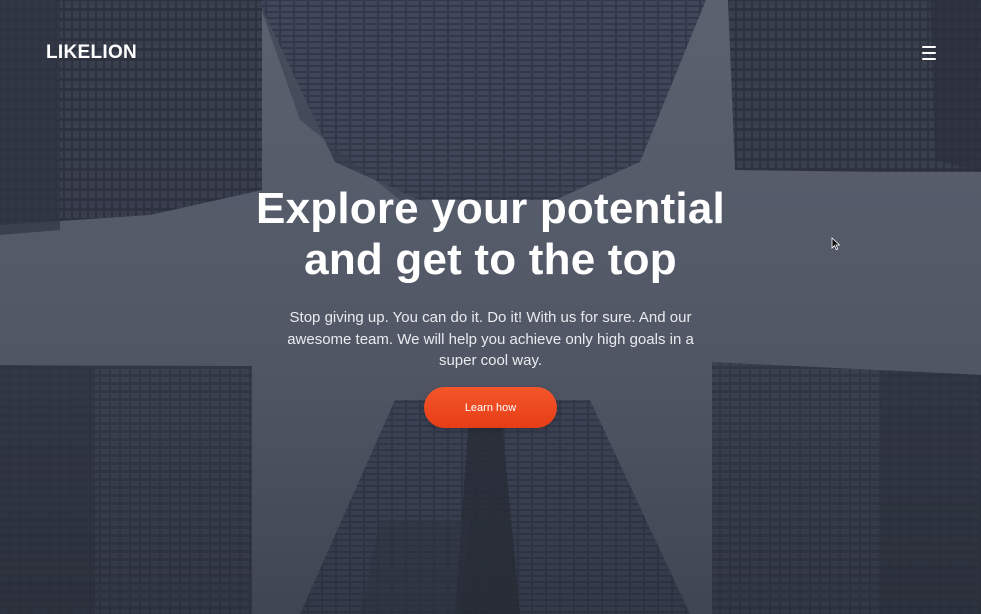 The height and width of the screenshot is (614, 981). What do you see at coordinates (490, 407) in the screenshot?
I see `learn-how-button: Learn how` at bounding box center [490, 407].